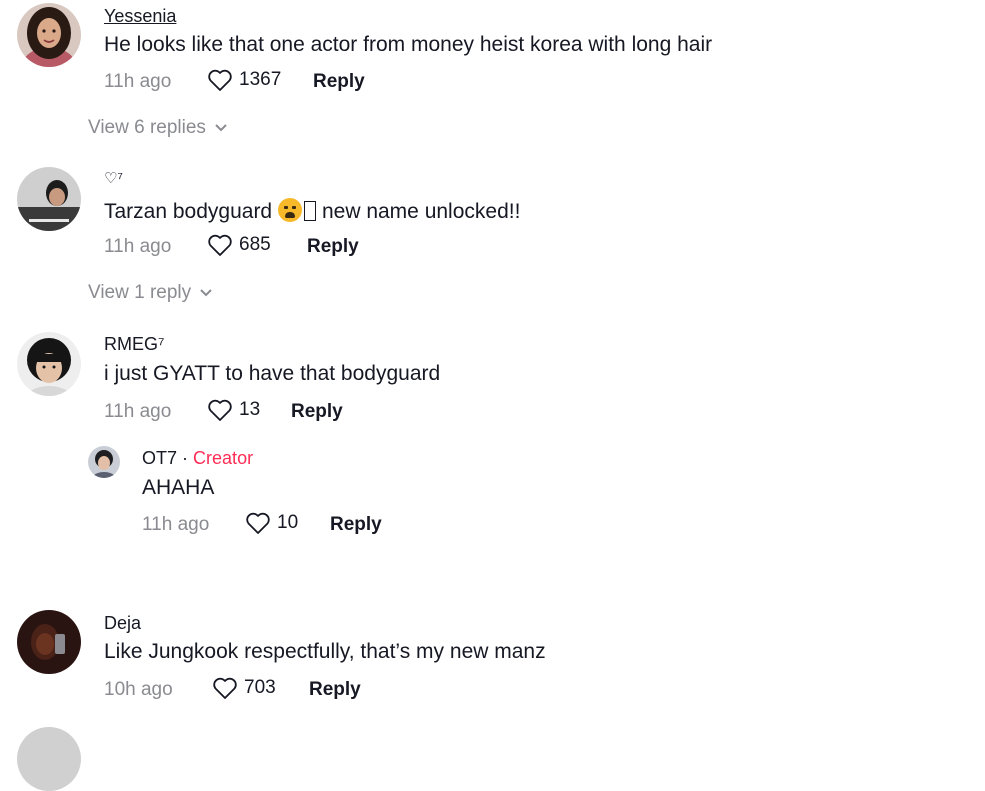  I want to click on comment-text-start: Tarzan bodyguard, so click(188, 211).